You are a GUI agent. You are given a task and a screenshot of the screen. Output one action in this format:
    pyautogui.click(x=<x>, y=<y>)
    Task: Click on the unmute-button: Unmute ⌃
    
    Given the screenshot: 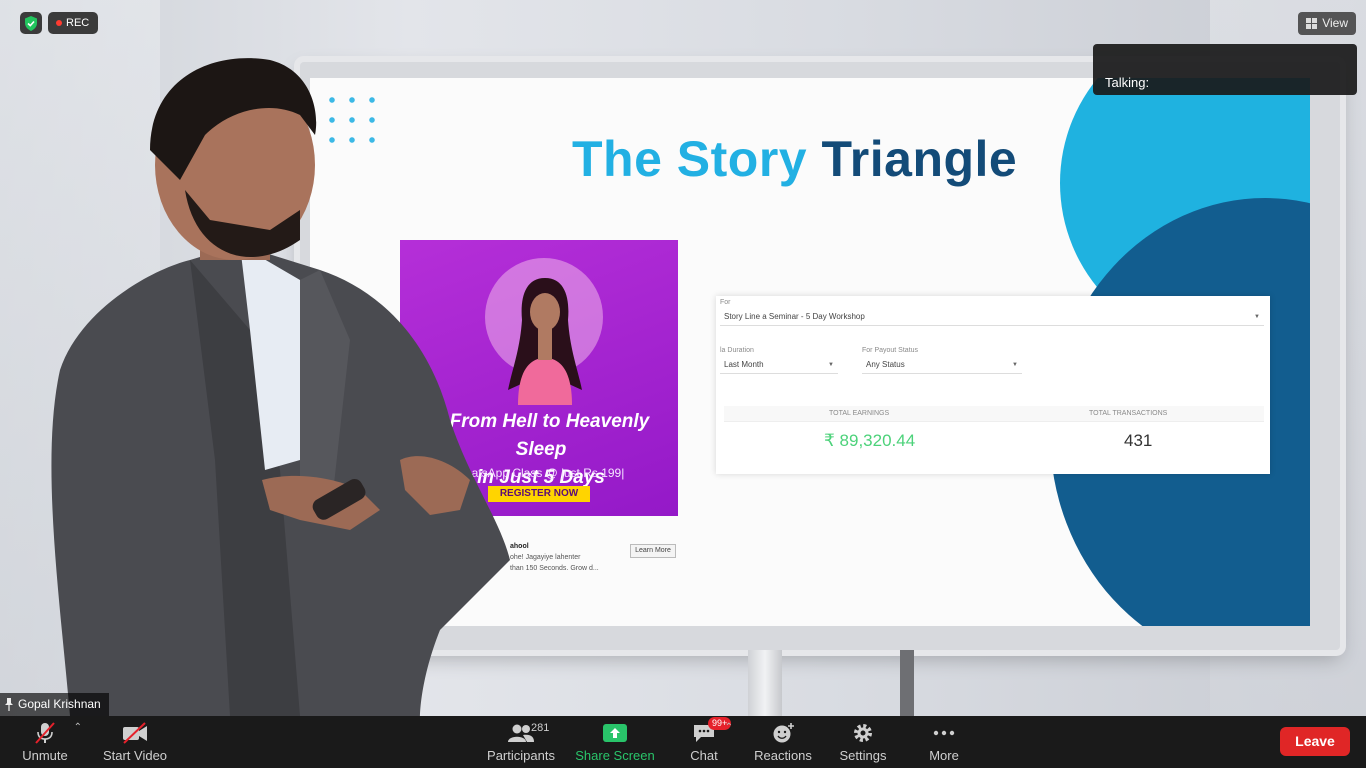 What is the action you would take?
    pyautogui.click(x=52, y=742)
    